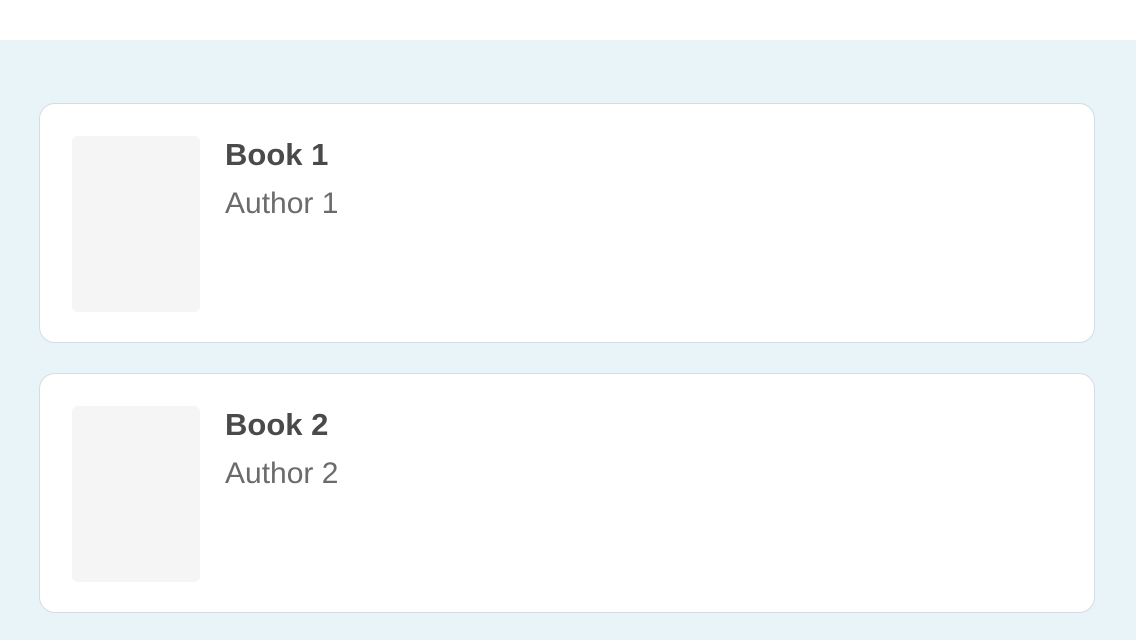 This screenshot has height=640, width=1136. Describe the element at coordinates (277, 424) in the screenshot. I see `book-title: Book 2` at that location.